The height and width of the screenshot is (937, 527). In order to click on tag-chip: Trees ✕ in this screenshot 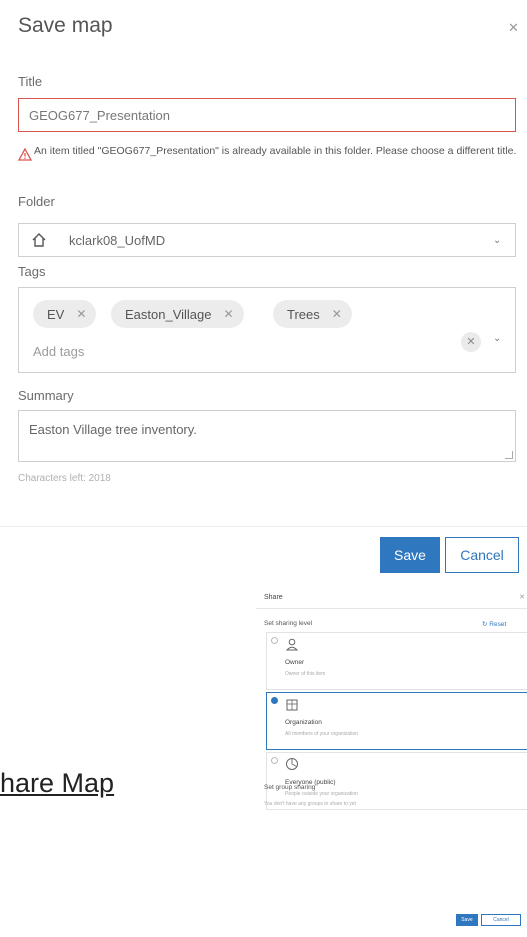, I will do `click(312, 314)`.